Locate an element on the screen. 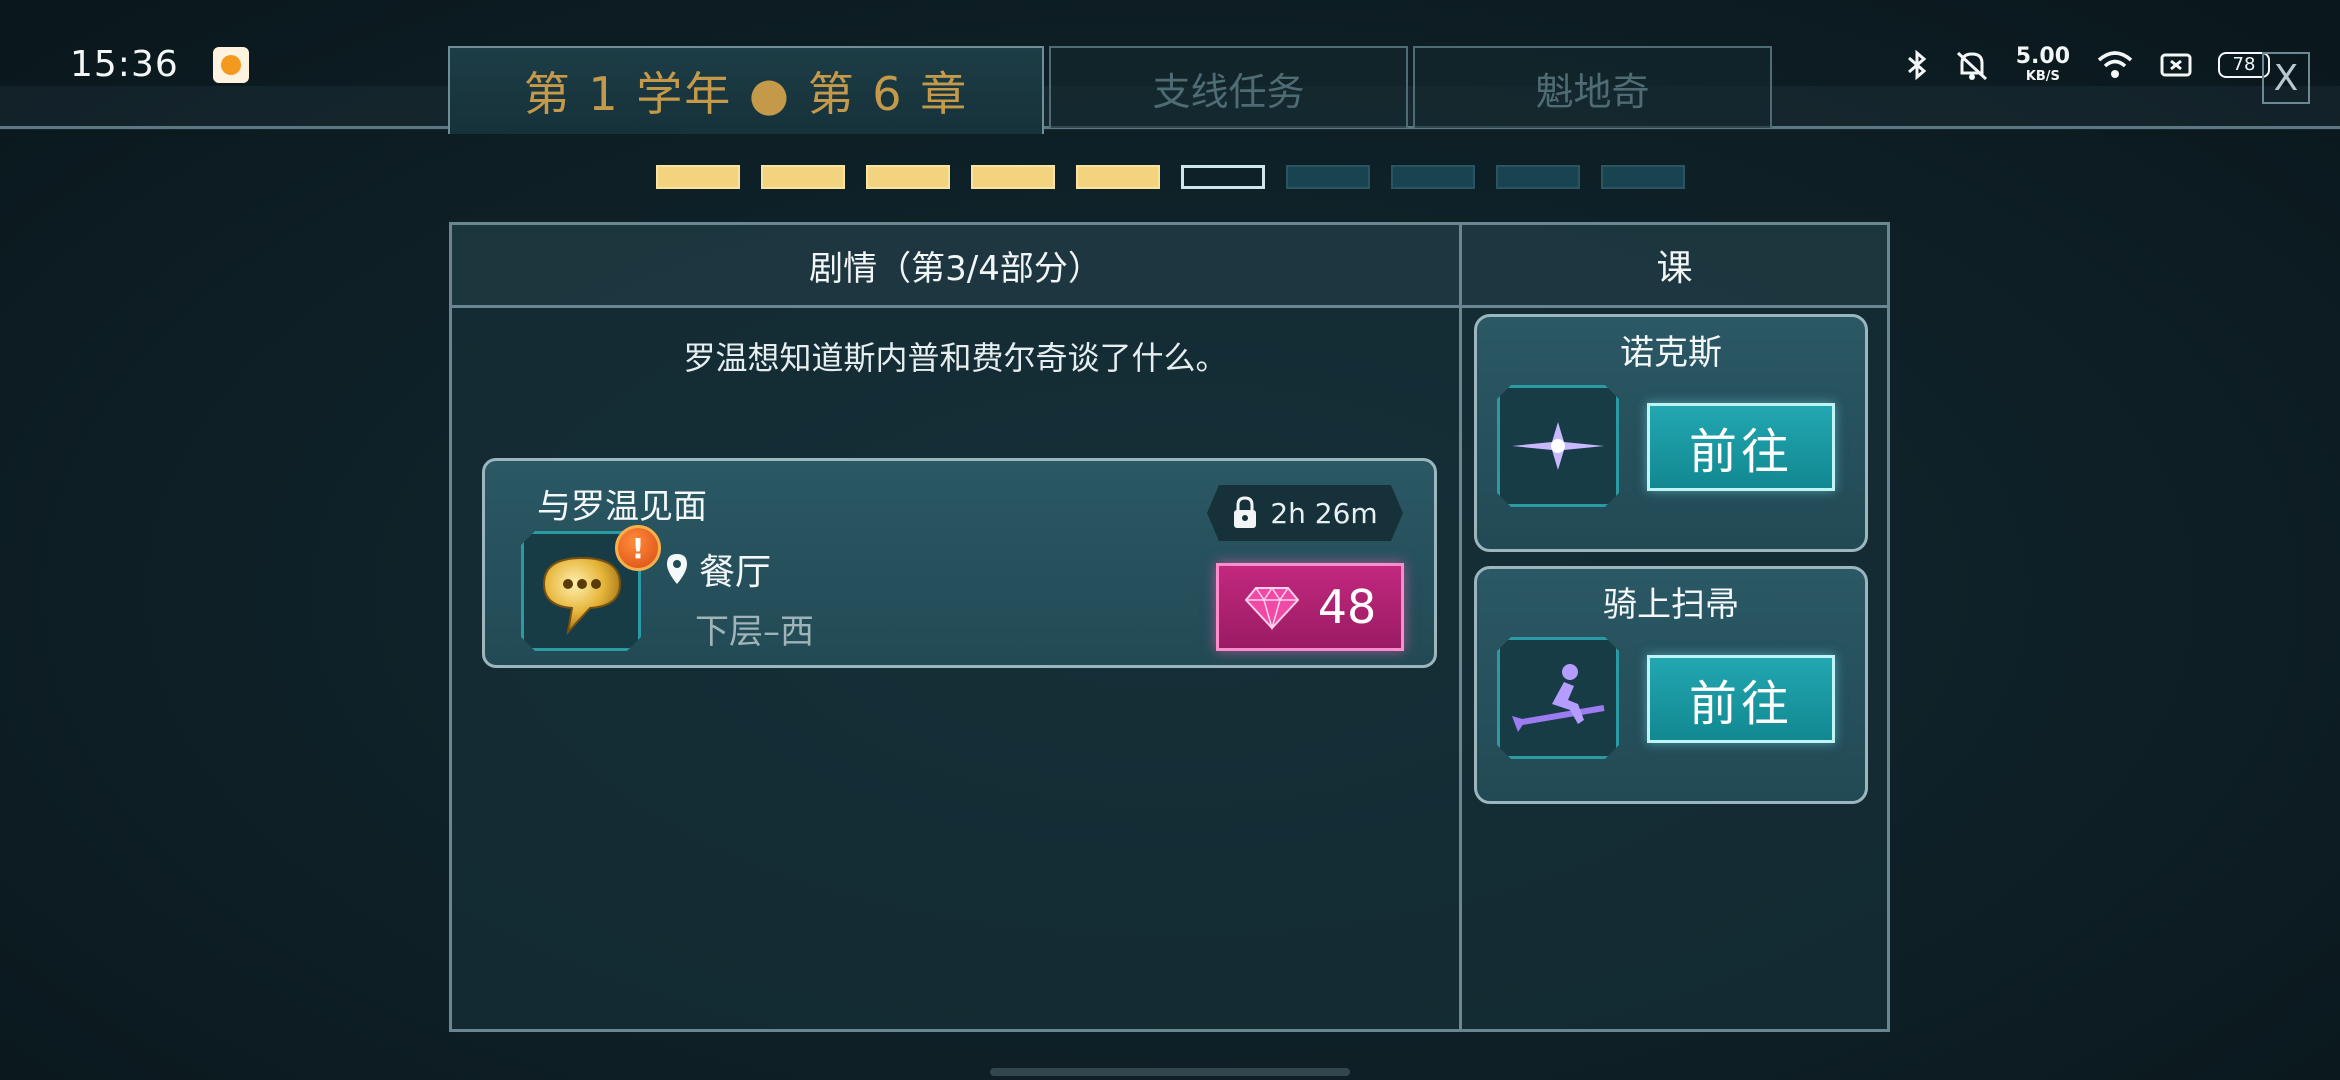  go-button-broom: 前往 is located at coordinates (1741, 699).